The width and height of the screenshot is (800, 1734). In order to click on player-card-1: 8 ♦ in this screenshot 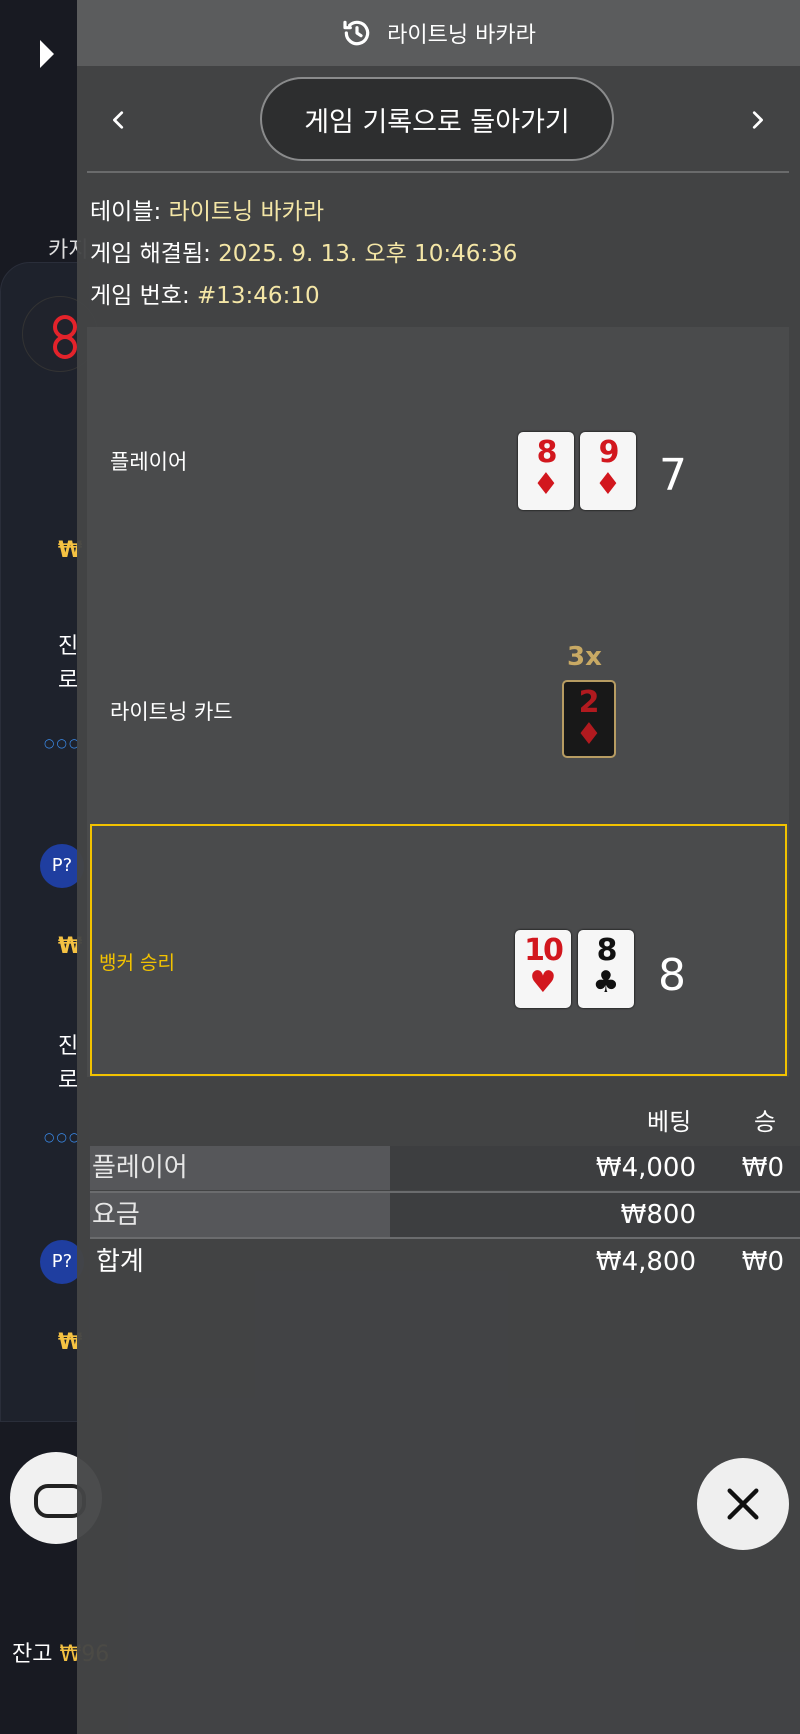, I will do `click(546, 471)`.